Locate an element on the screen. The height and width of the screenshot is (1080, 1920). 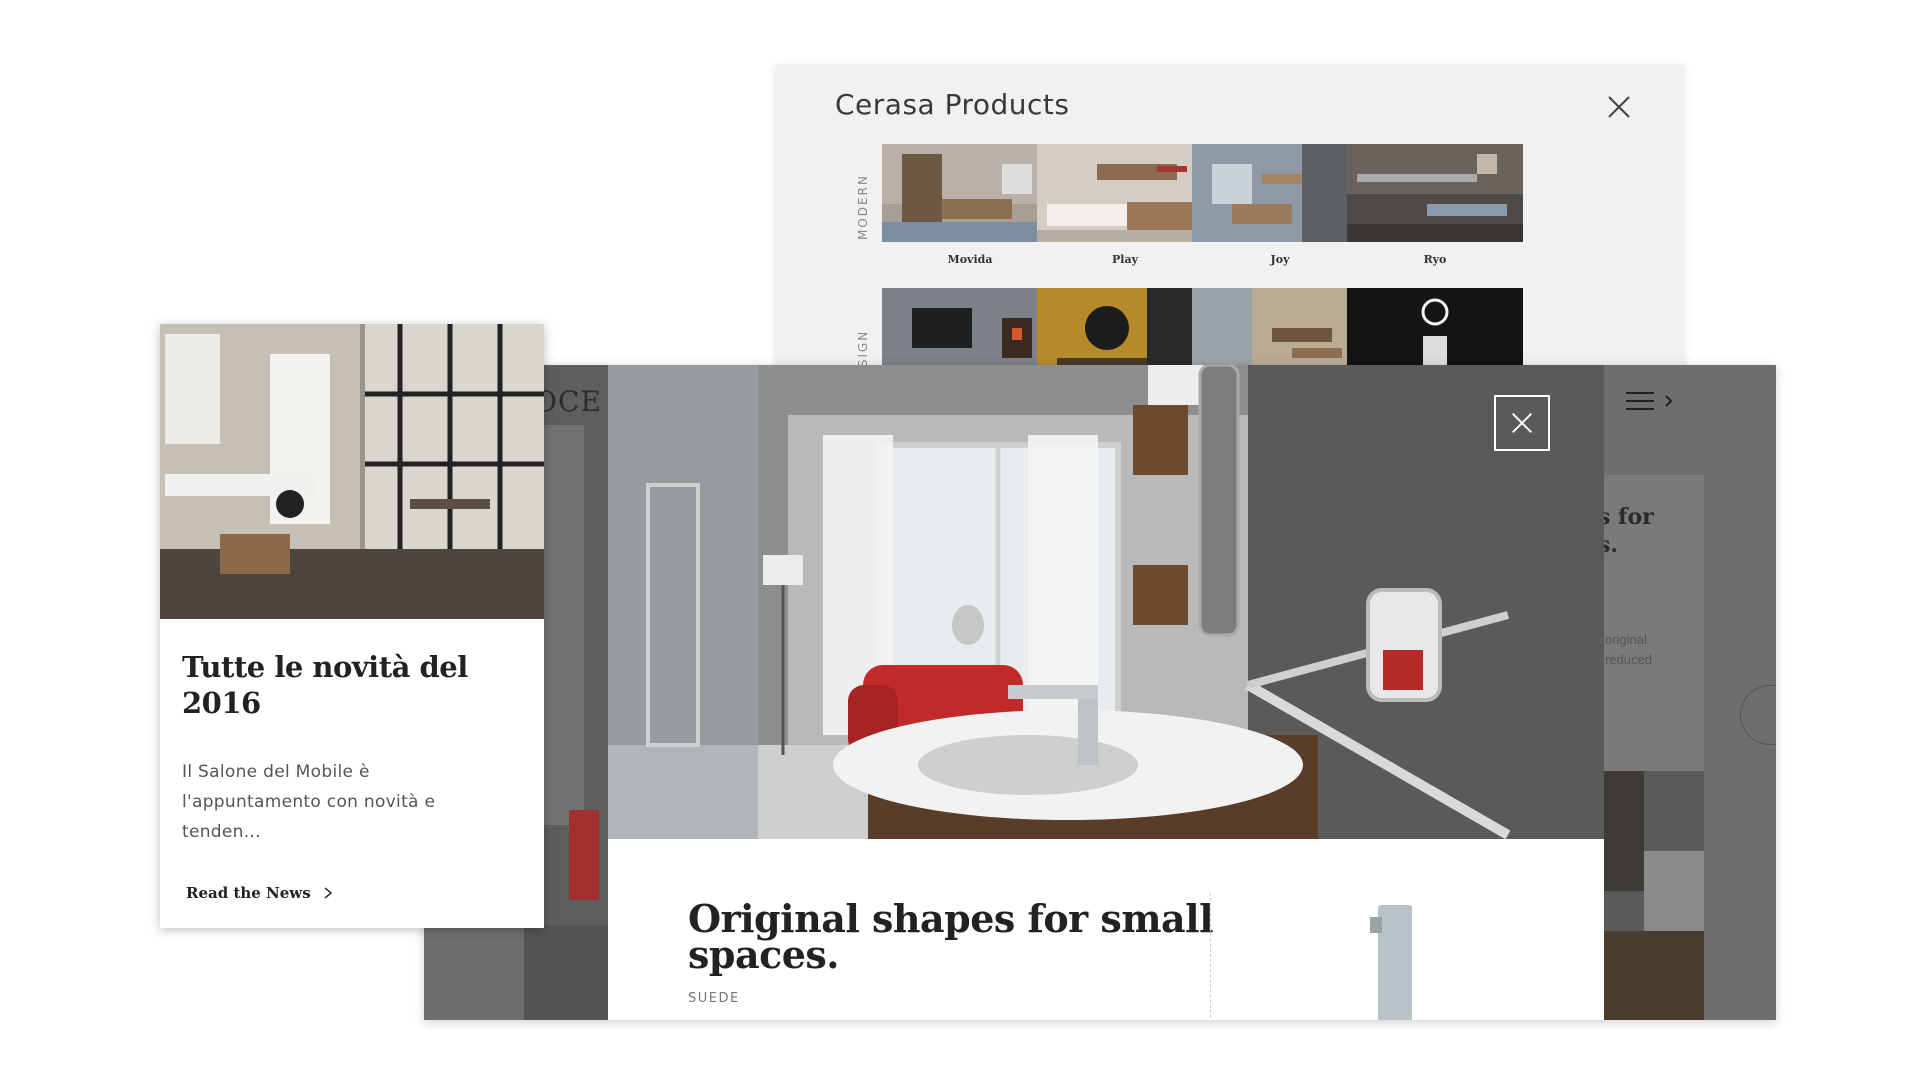
product-thumb-play is located at coordinates (1125, 193).